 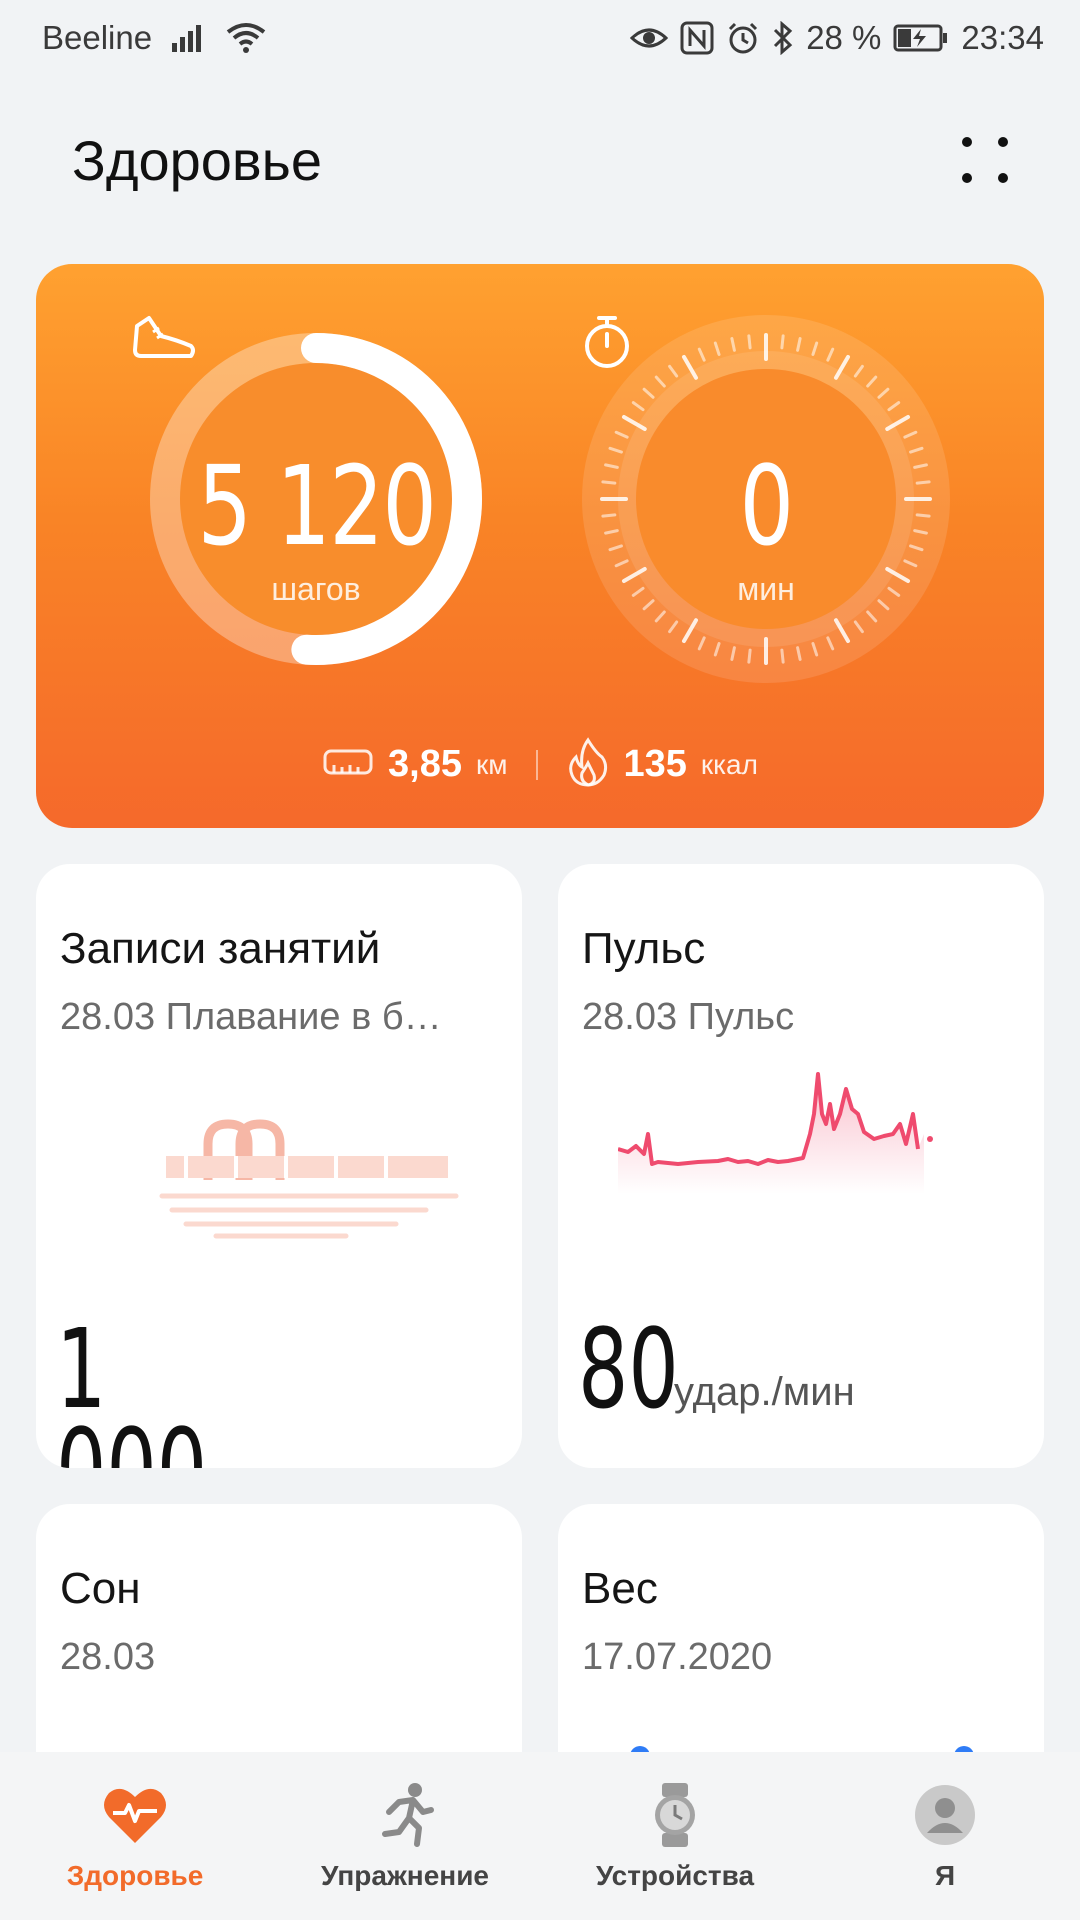 What do you see at coordinates (135, 1815) in the screenshot?
I see `heart-pulse-icon` at bounding box center [135, 1815].